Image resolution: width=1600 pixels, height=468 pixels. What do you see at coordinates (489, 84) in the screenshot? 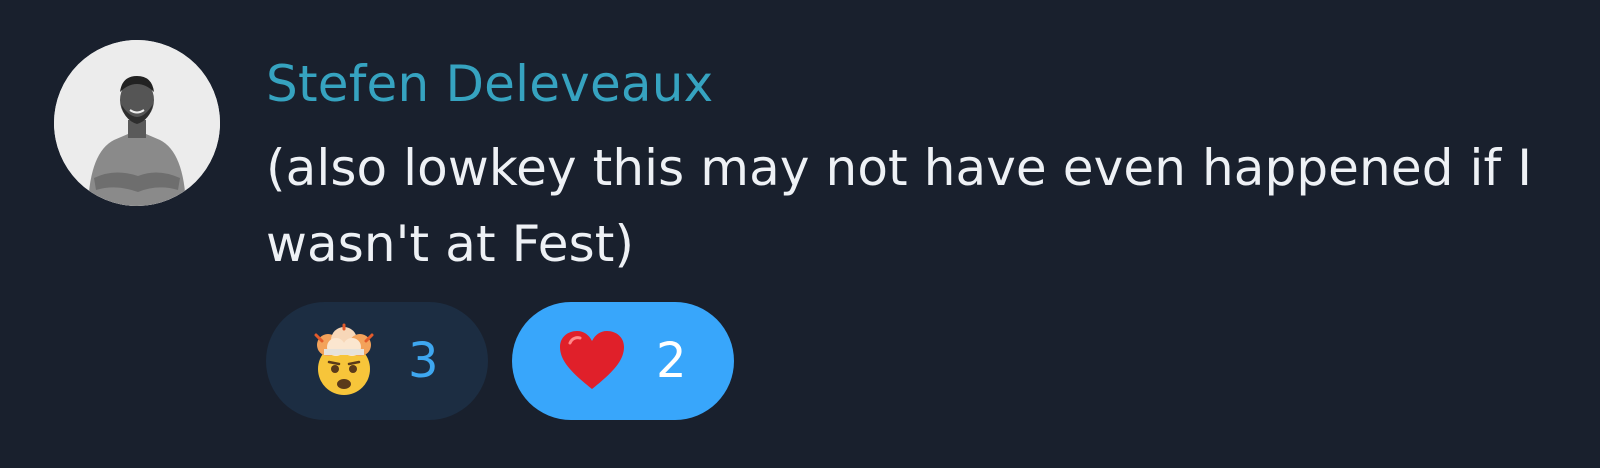
I see `message-author: Stefen Deleveaux` at bounding box center [489, 84].